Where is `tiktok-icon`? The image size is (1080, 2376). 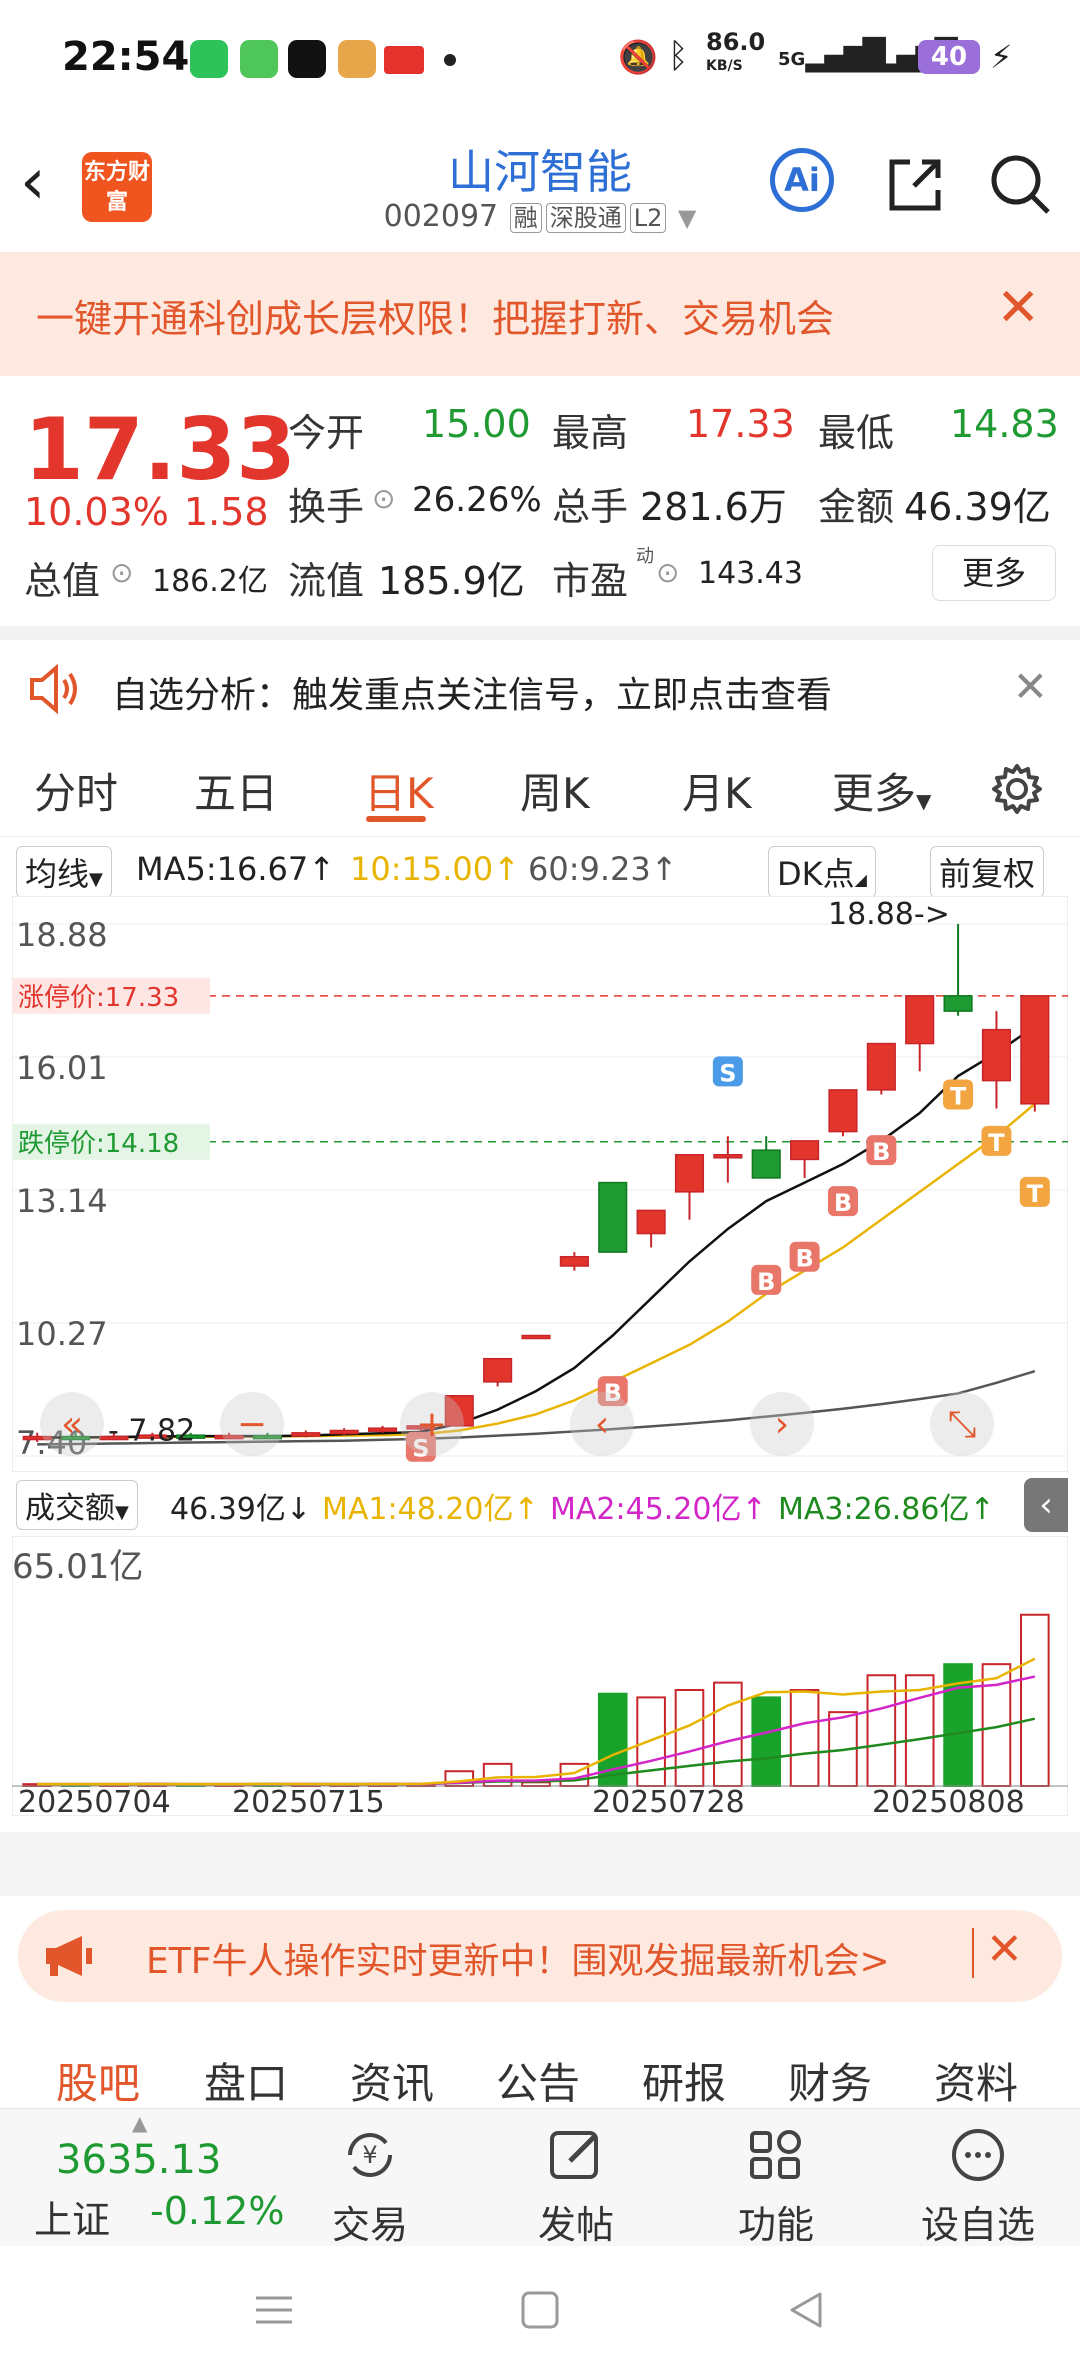
tiktok-icon is located at coordinates (307, 59).